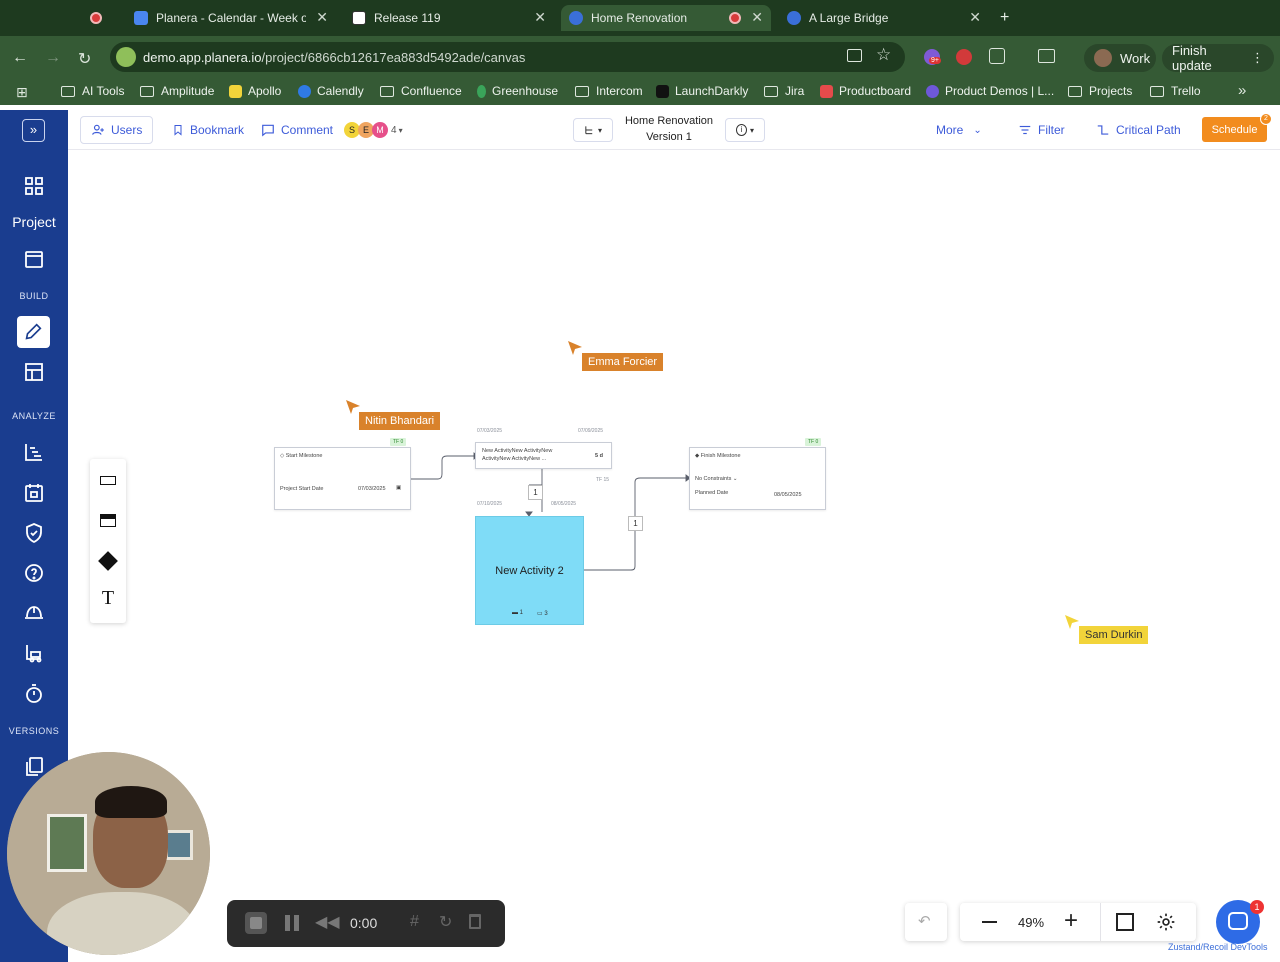 This screenshot has width=1280, height=962. Describe the element at coordinates (1237, 127) in the screenshot. I see `schedule-button: Schedule 2` at that location.